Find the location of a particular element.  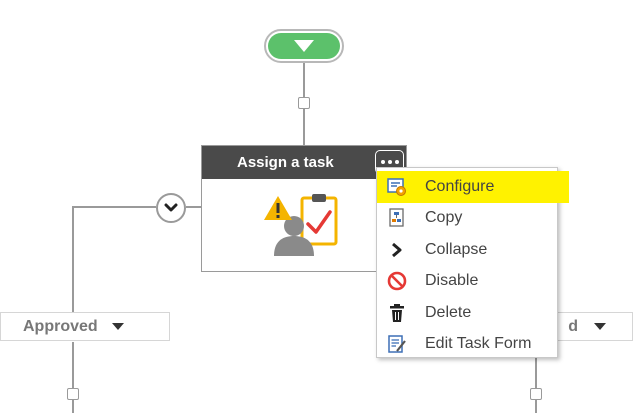

menu-item-delete: Delete is located at coordinates (467, 313).